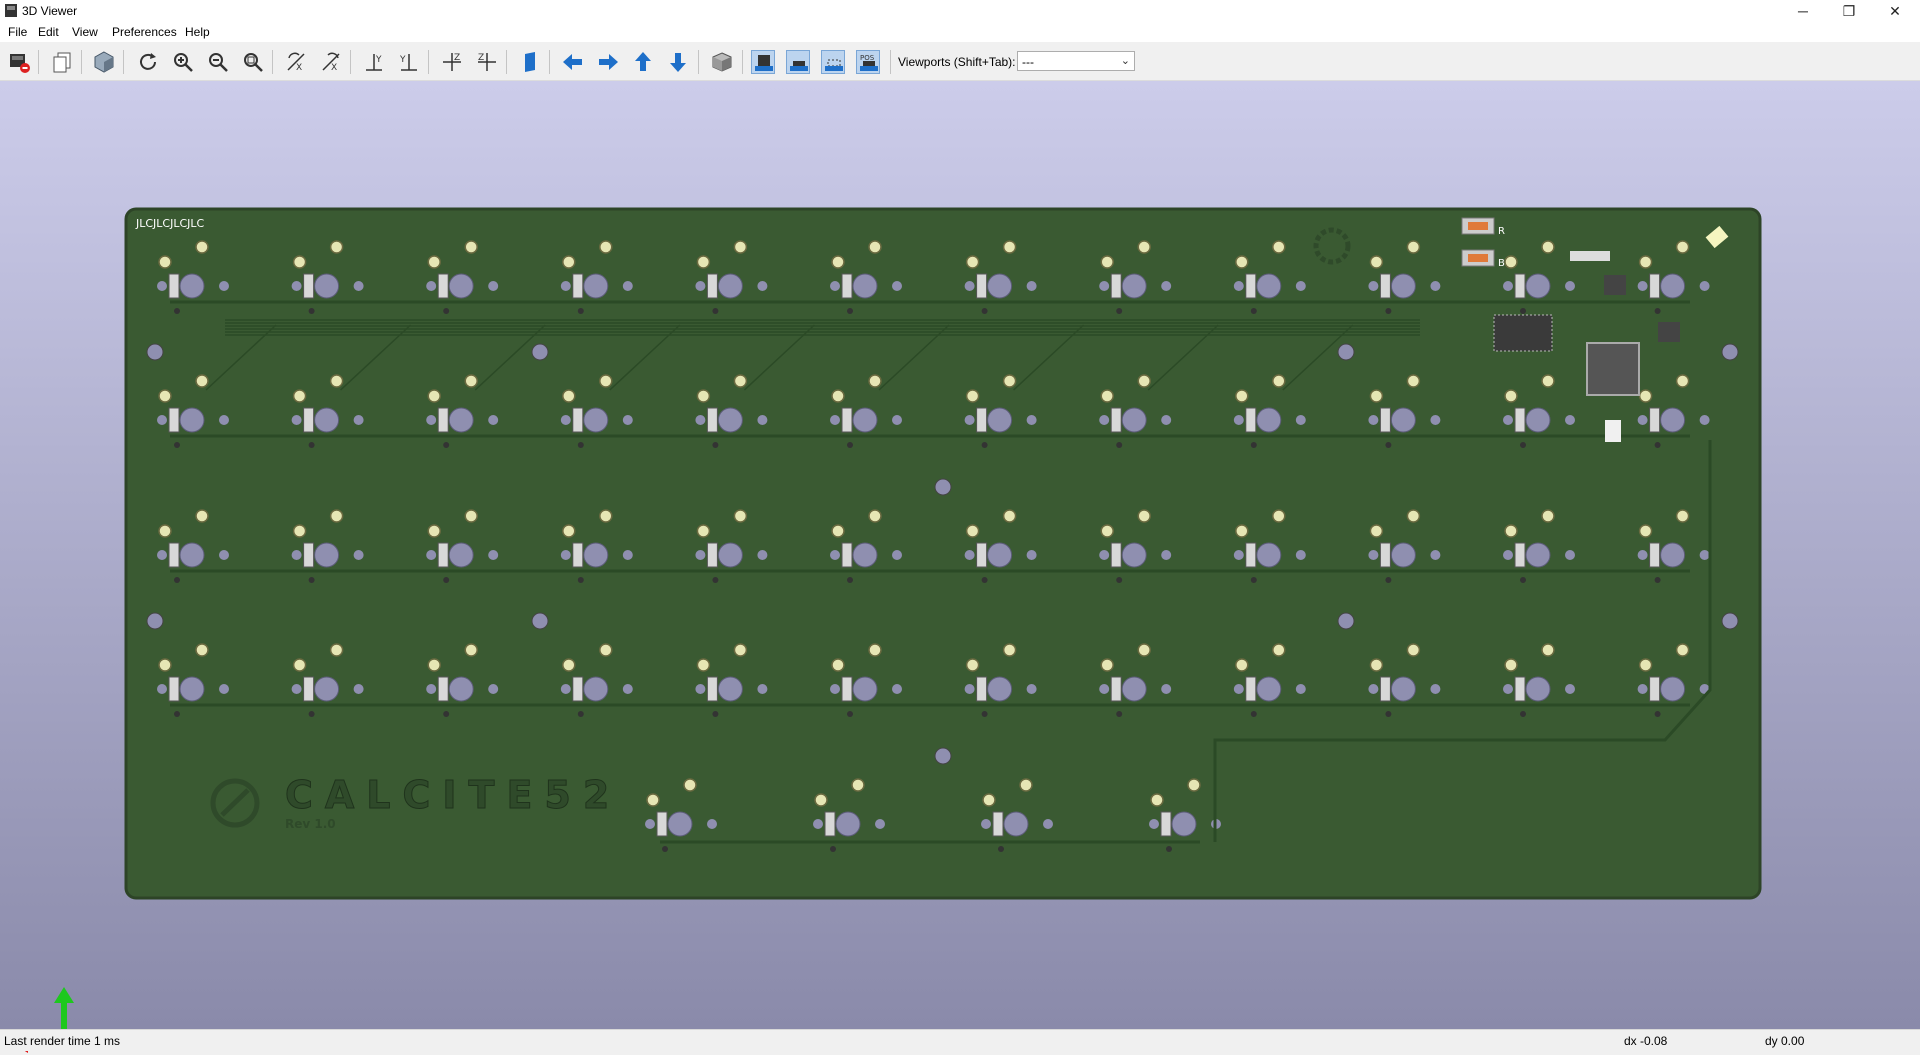 The image size is (1920, 1055). Describe the element at coordinates (678, 62) in the screenshot. I see `move-down-icon` at that location.